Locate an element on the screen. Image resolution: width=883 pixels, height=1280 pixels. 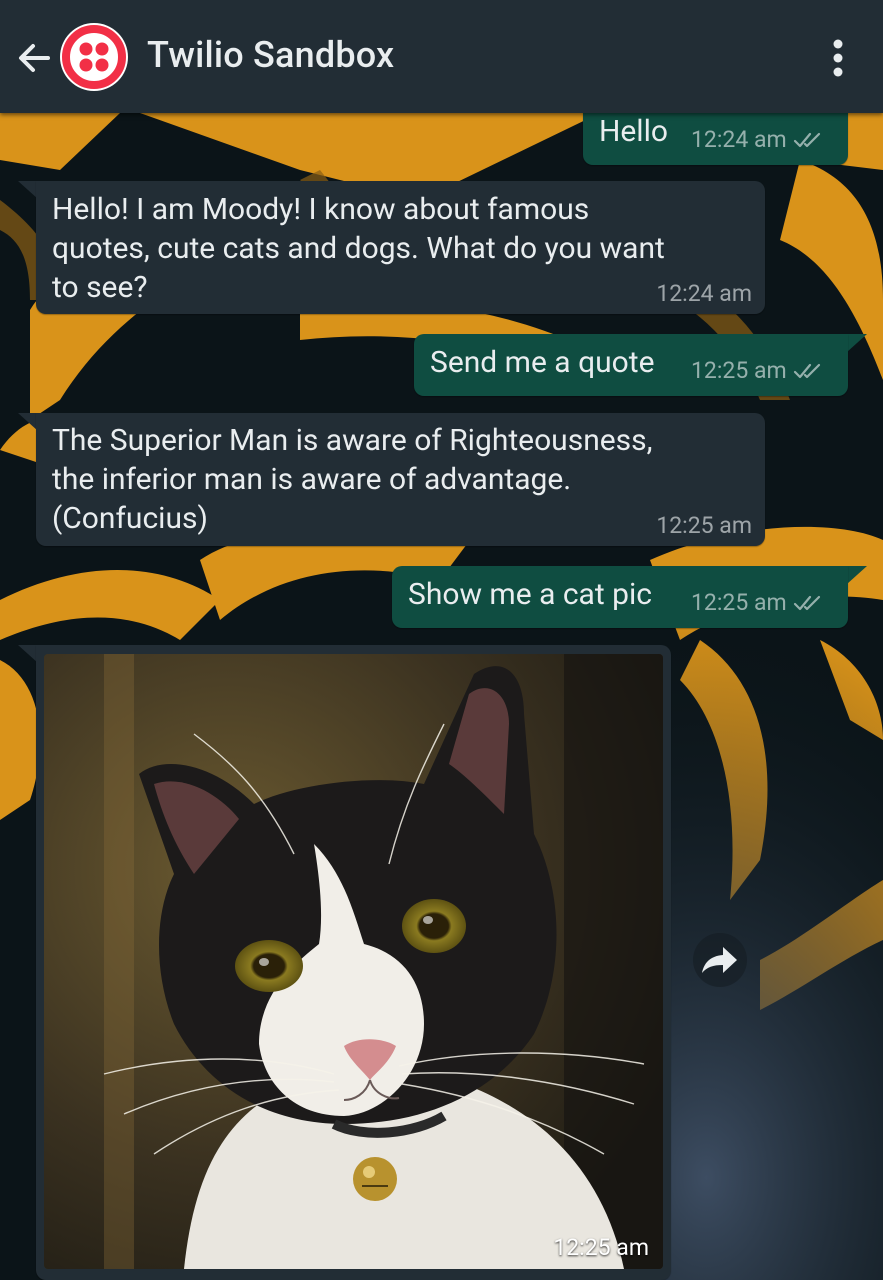
forward-button is located at coordinates (720, 960).